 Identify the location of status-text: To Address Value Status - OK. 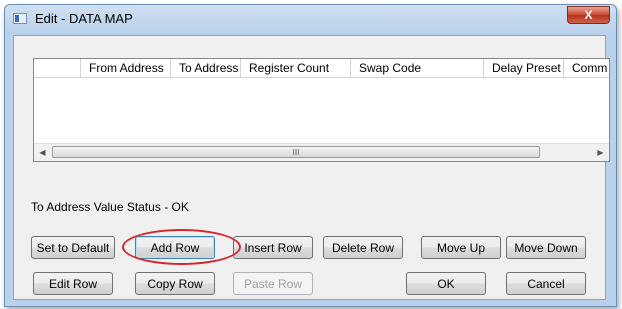
(110, 207).